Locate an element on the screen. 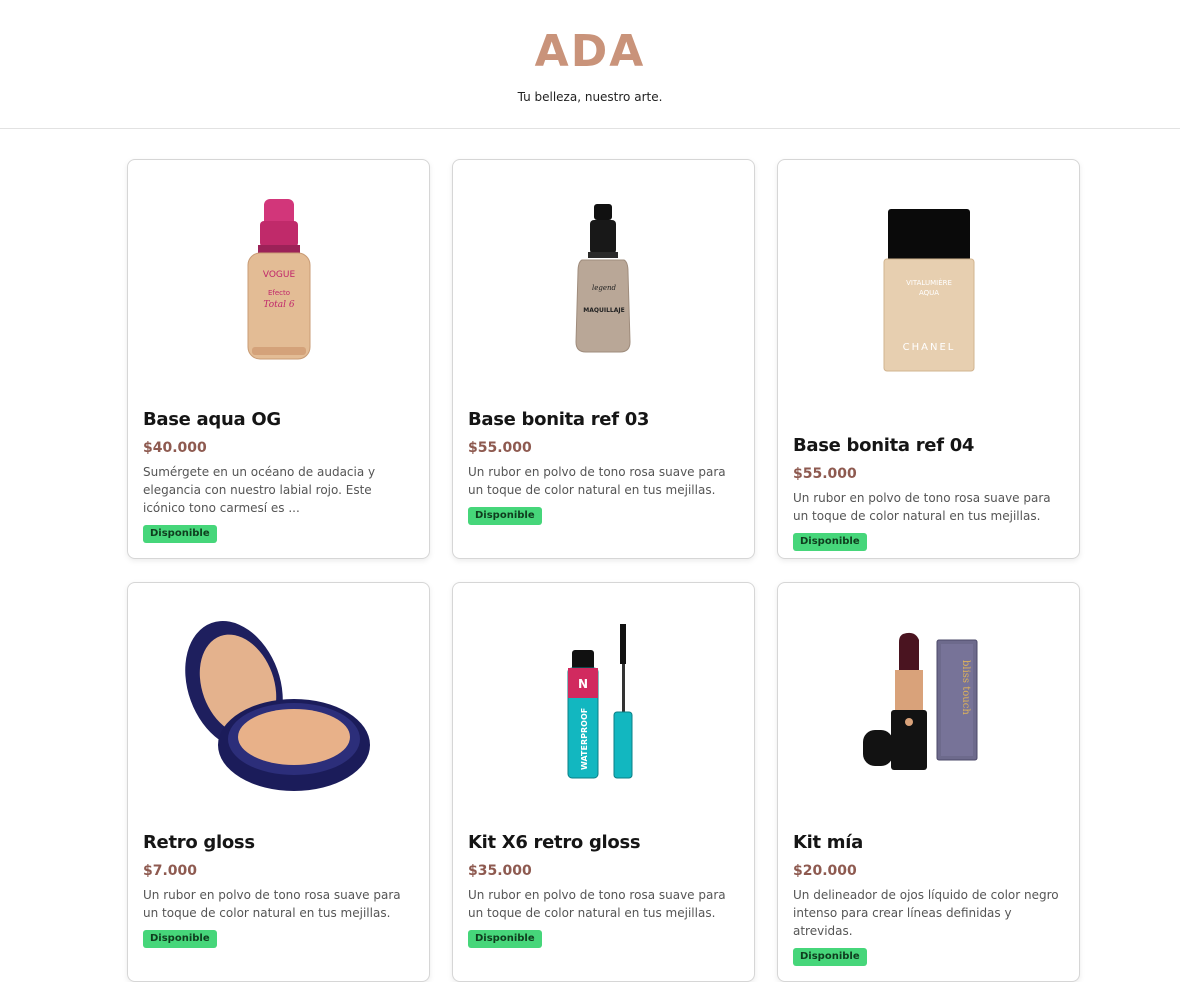 The height and width of the screenshot is (982, 1180). lipstick-box-icon: bliss touch is located at coordinates (919, 701).